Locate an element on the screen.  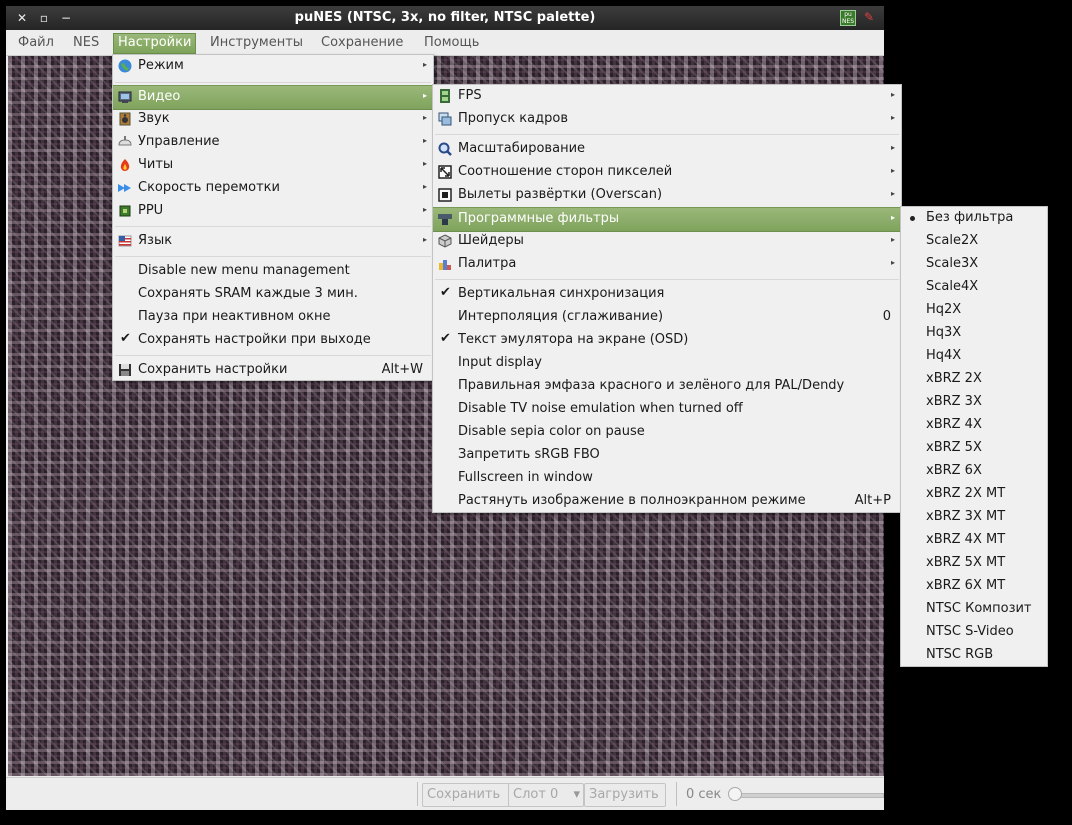
menu-item-save-on-exit: ✔ Сохранять настройки при выходе is located at coordinates (273, 340).